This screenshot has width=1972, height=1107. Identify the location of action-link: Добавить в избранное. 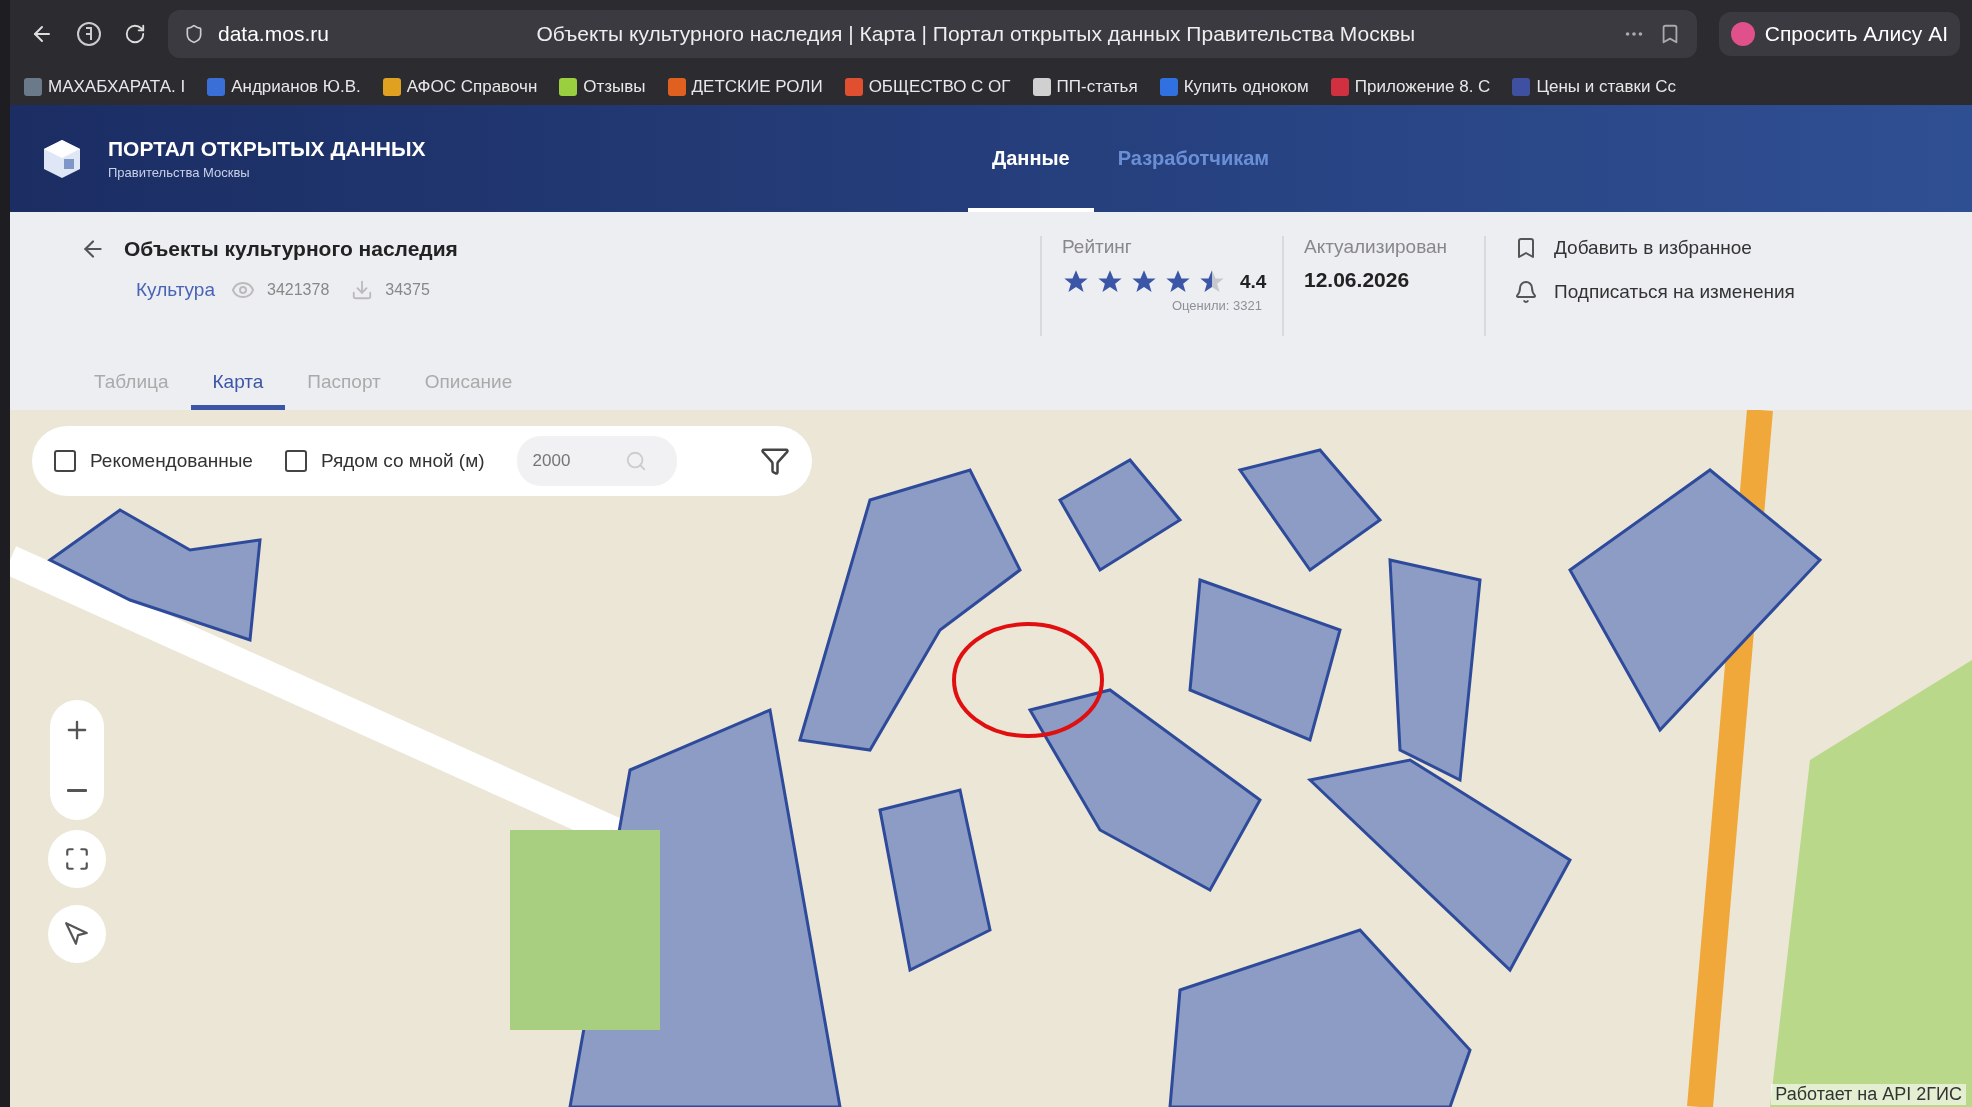
(1654, 248).